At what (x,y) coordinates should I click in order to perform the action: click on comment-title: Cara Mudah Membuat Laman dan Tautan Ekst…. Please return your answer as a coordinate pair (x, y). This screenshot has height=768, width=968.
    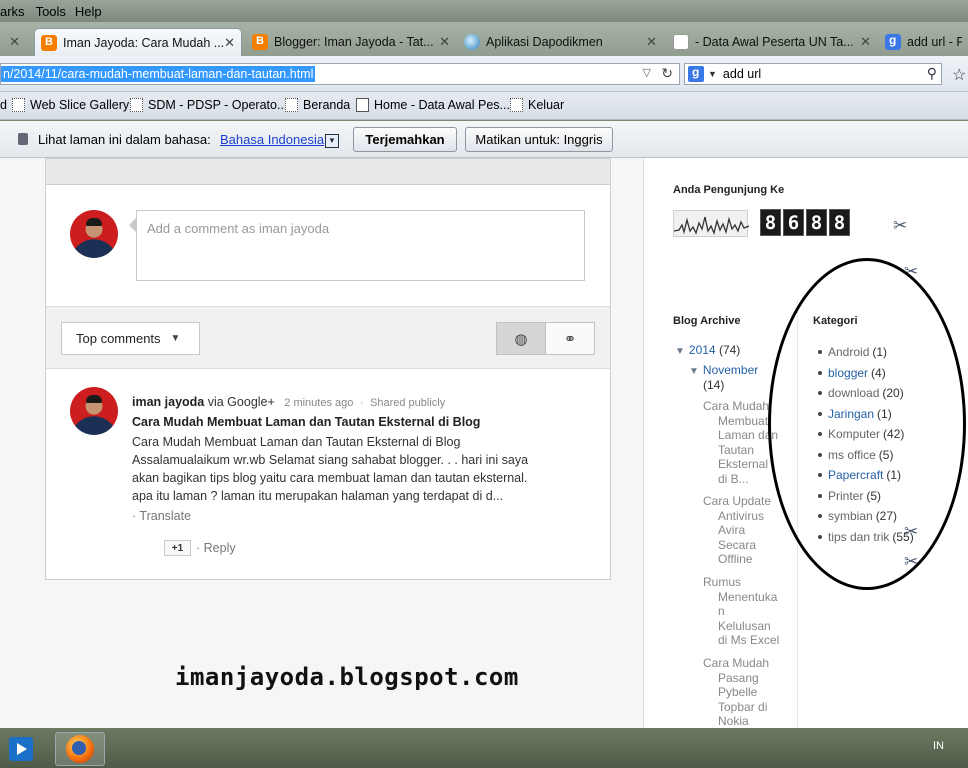
    Looking at the image, I should click on (306, 422).